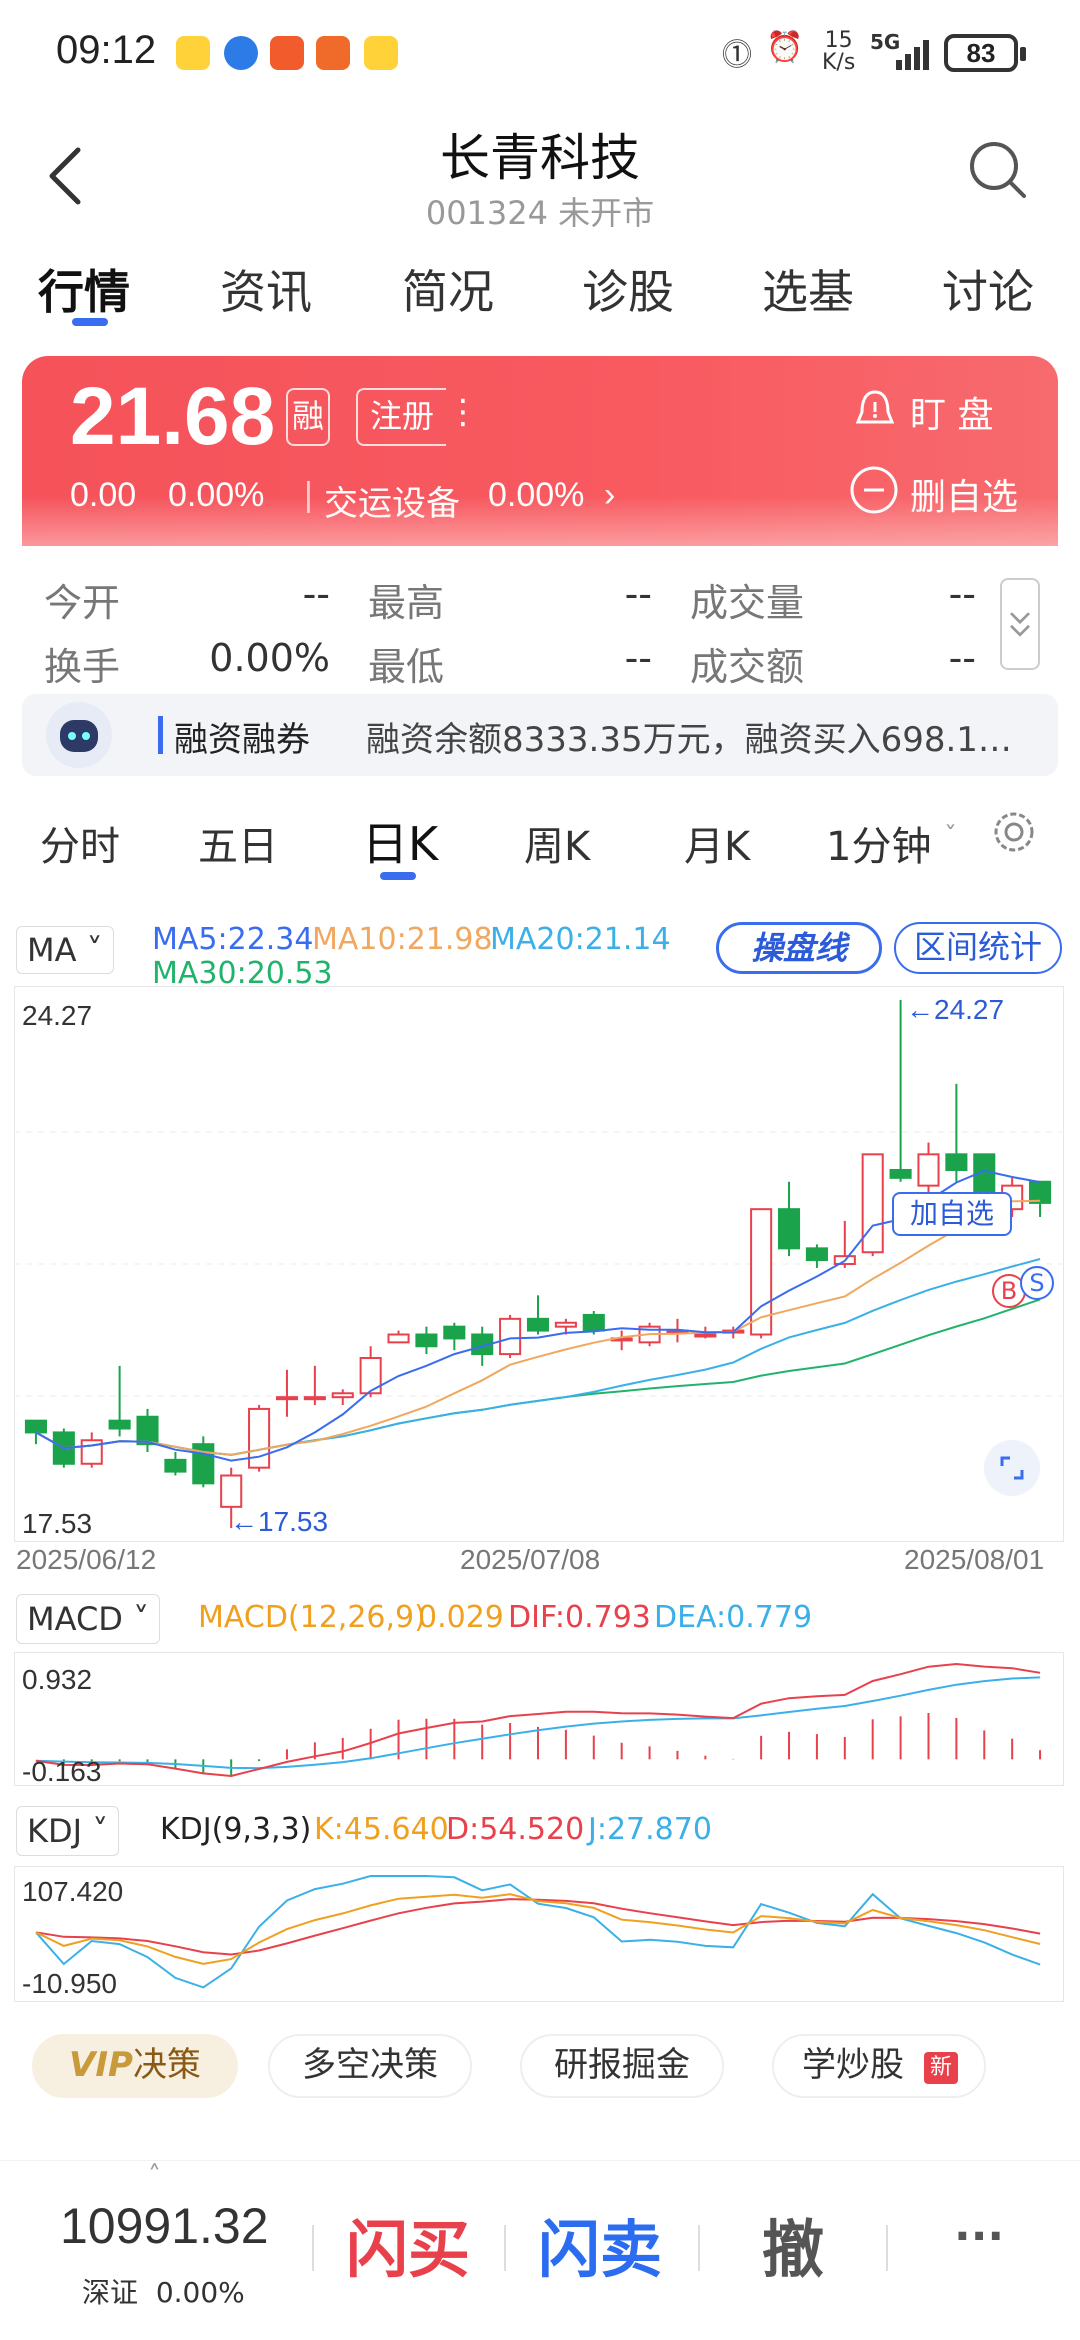 The image size is (1080, 2340). What do you see at coordinates (979, 2236) in the screenshot?
I see `more-options-button: ···` at bounding box center [979, 2236].